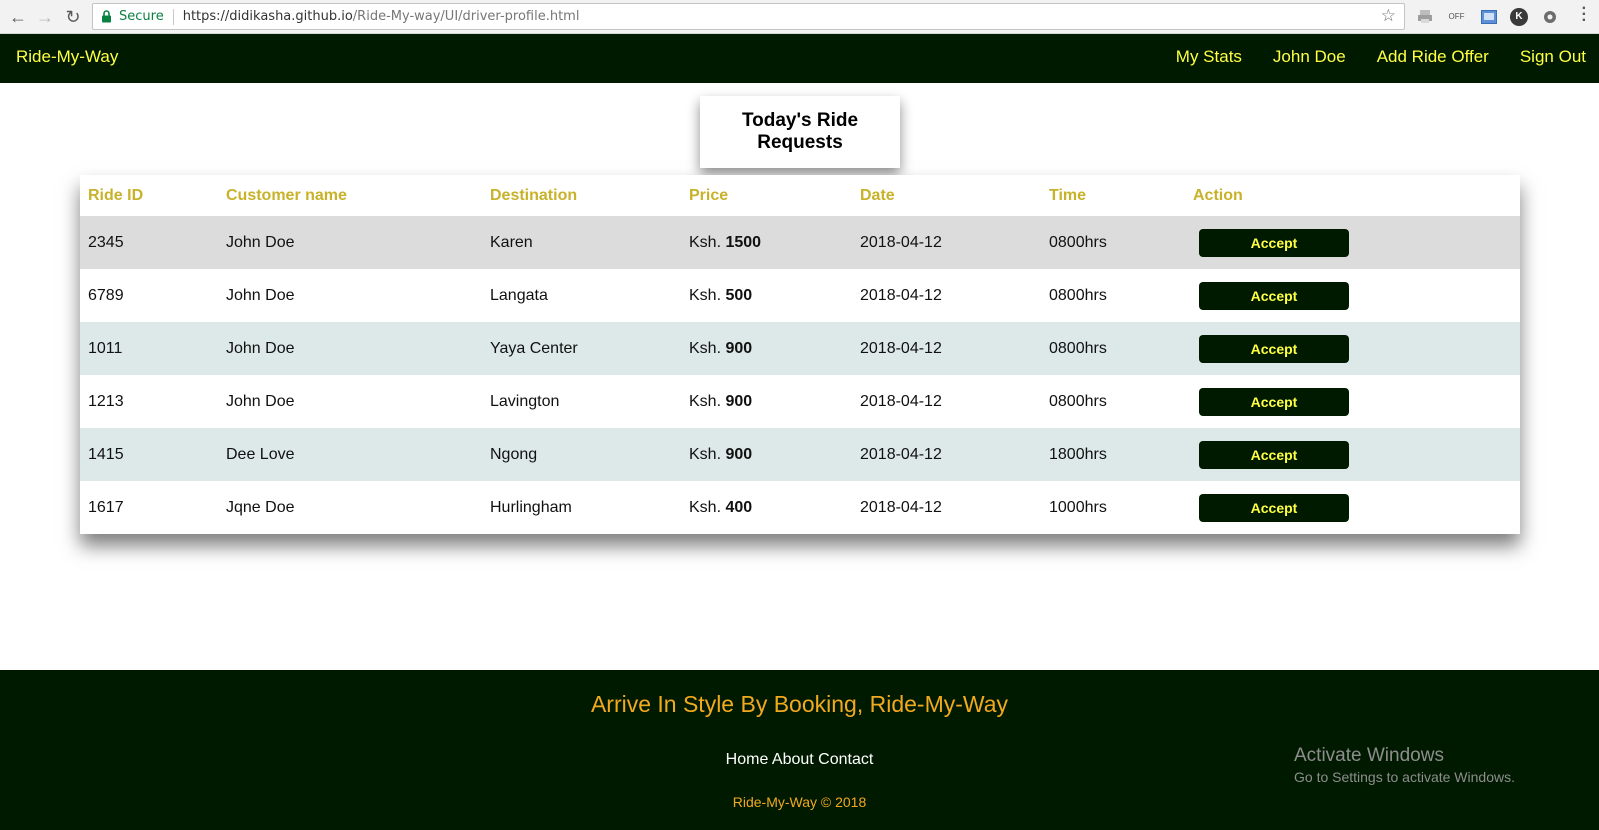  Describe the element at coordinates (739, 507) in the screenshot. I see `price-amount: 400` at that location.